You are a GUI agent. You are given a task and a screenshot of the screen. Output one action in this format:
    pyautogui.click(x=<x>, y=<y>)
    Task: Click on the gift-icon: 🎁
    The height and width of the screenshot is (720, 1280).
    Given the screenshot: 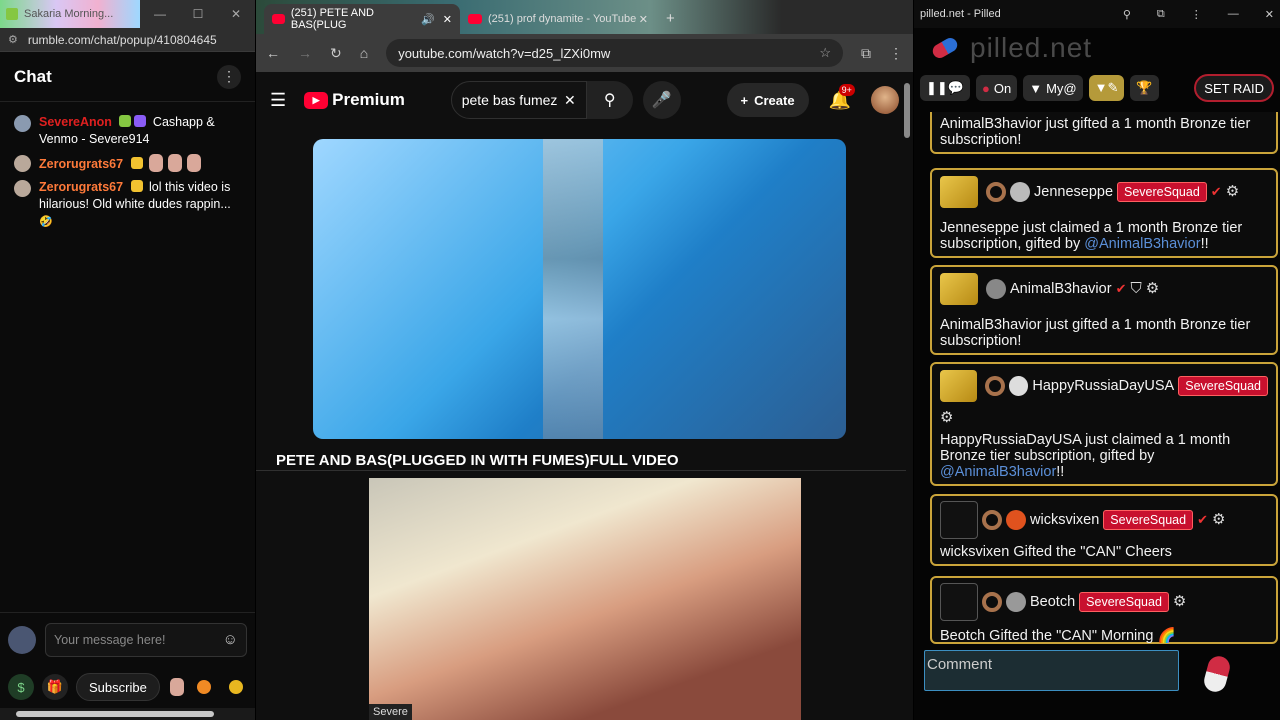 What is the action you would take?
    pyautogui.click(x=55, y=687)
    